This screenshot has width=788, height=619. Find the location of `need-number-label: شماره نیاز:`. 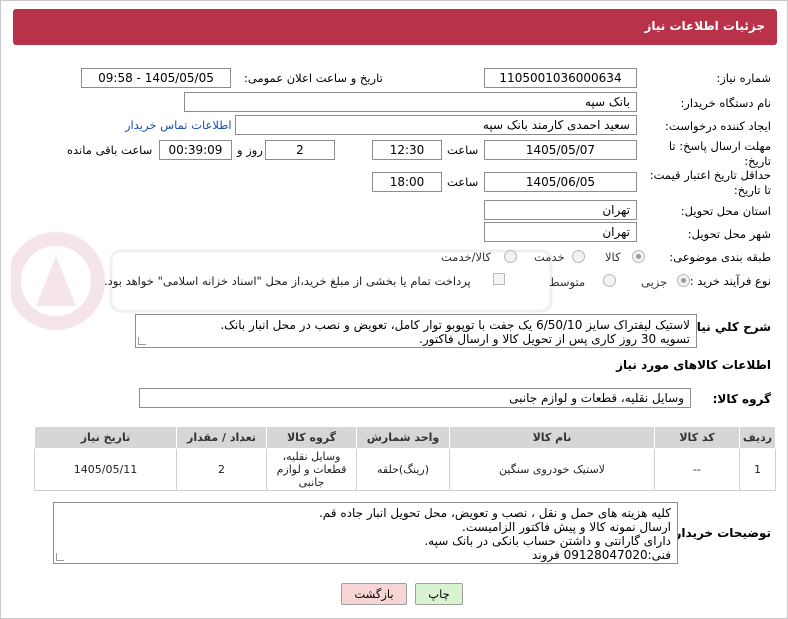

need-number-label: شماره نیاز: is located at coordinates (743, 78).